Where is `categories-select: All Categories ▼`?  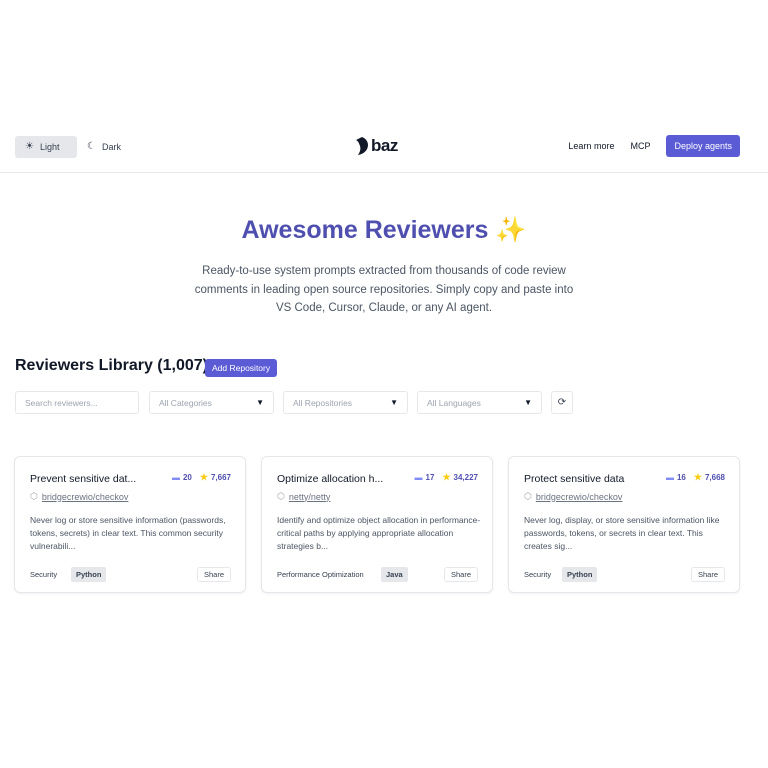 categories-select: All Categories ▼ is located at coordinates (211, 402).